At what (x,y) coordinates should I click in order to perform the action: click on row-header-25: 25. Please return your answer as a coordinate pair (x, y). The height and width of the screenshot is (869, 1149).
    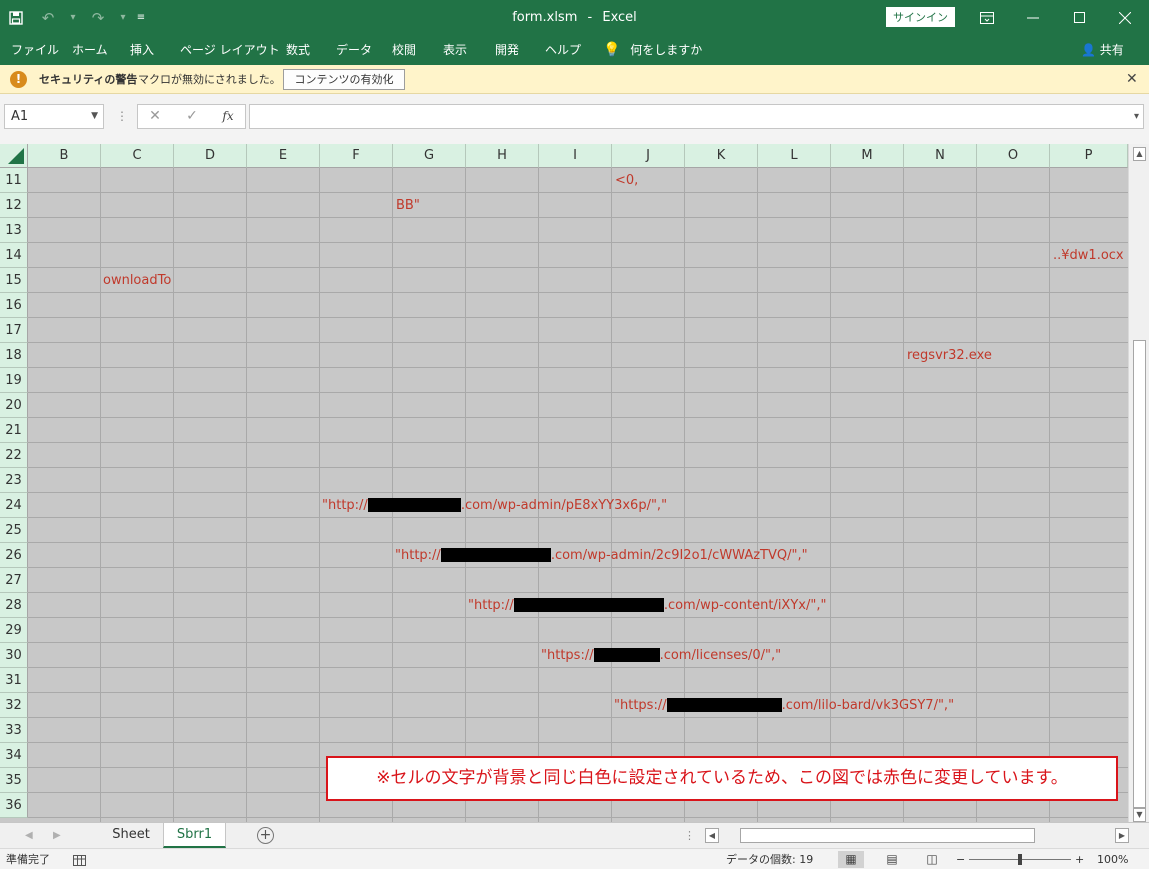
    Looking at the image, I should click on (14, 530).